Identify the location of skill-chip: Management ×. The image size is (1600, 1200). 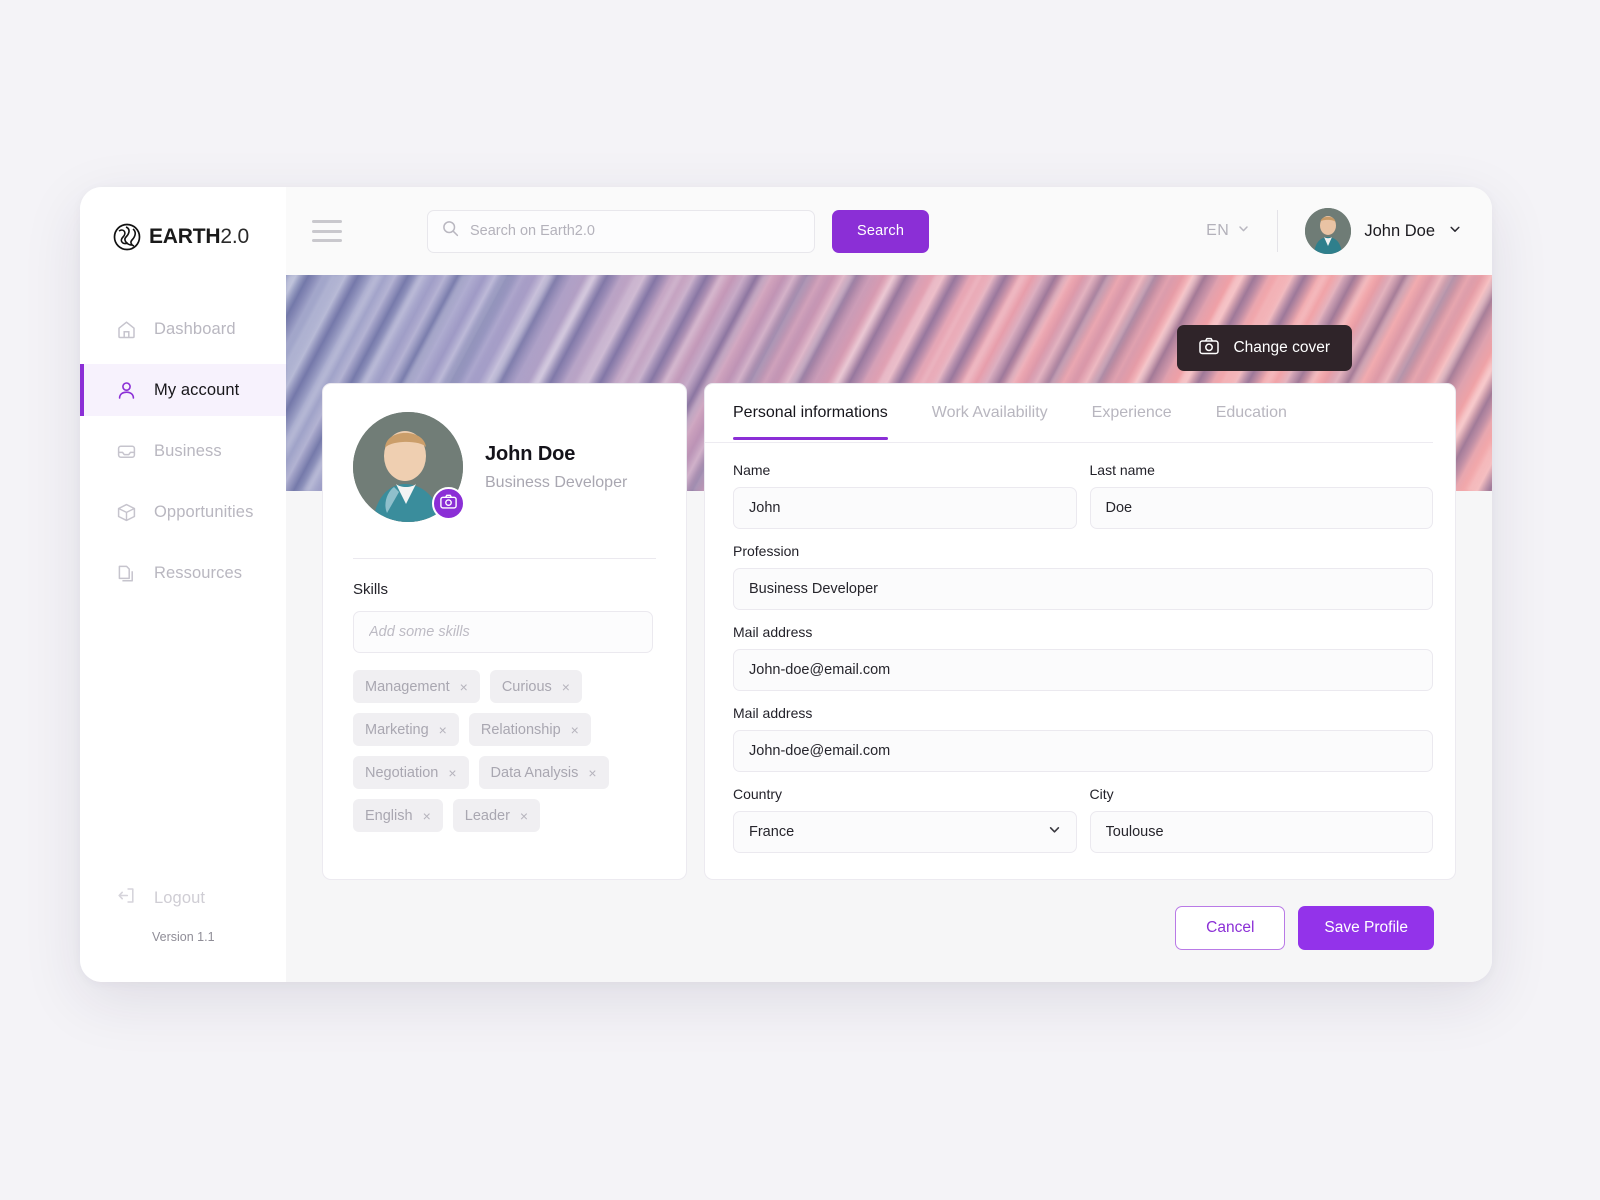
(416, 686).